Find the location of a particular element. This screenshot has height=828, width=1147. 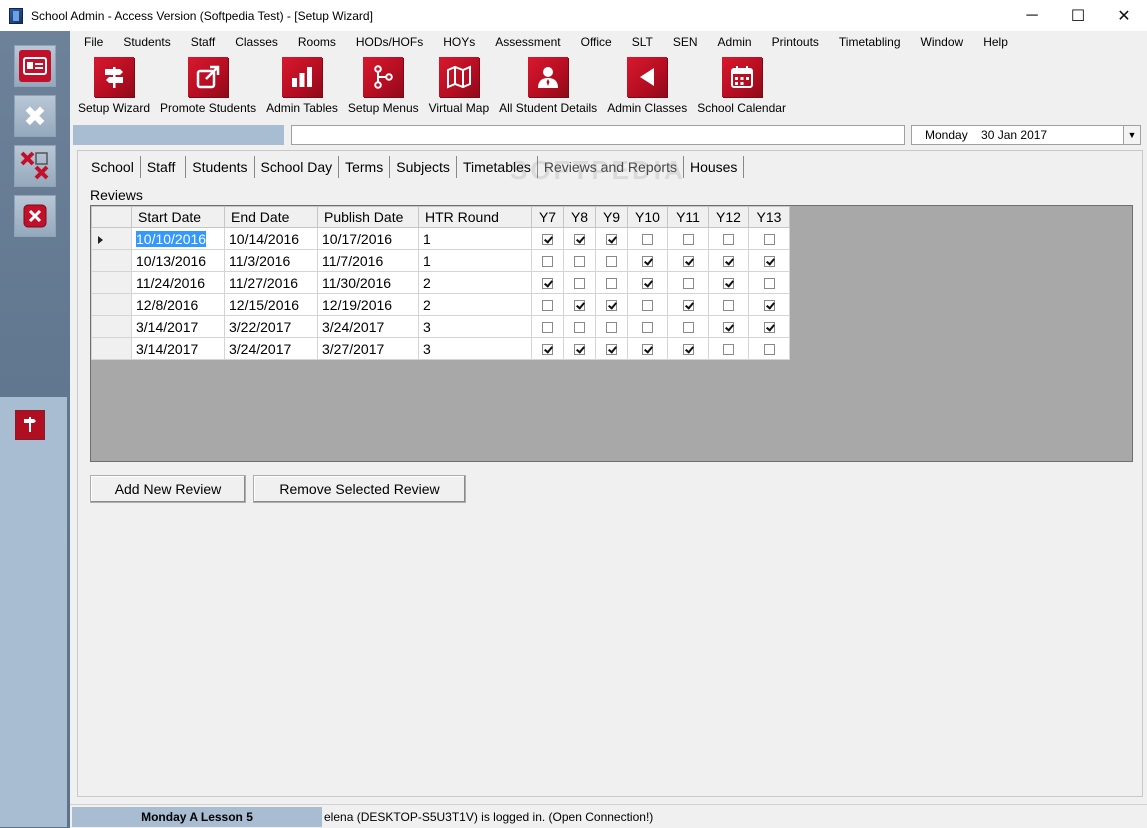

start-date-cell: 11/24/2016 is located at coordinates (178, 282).